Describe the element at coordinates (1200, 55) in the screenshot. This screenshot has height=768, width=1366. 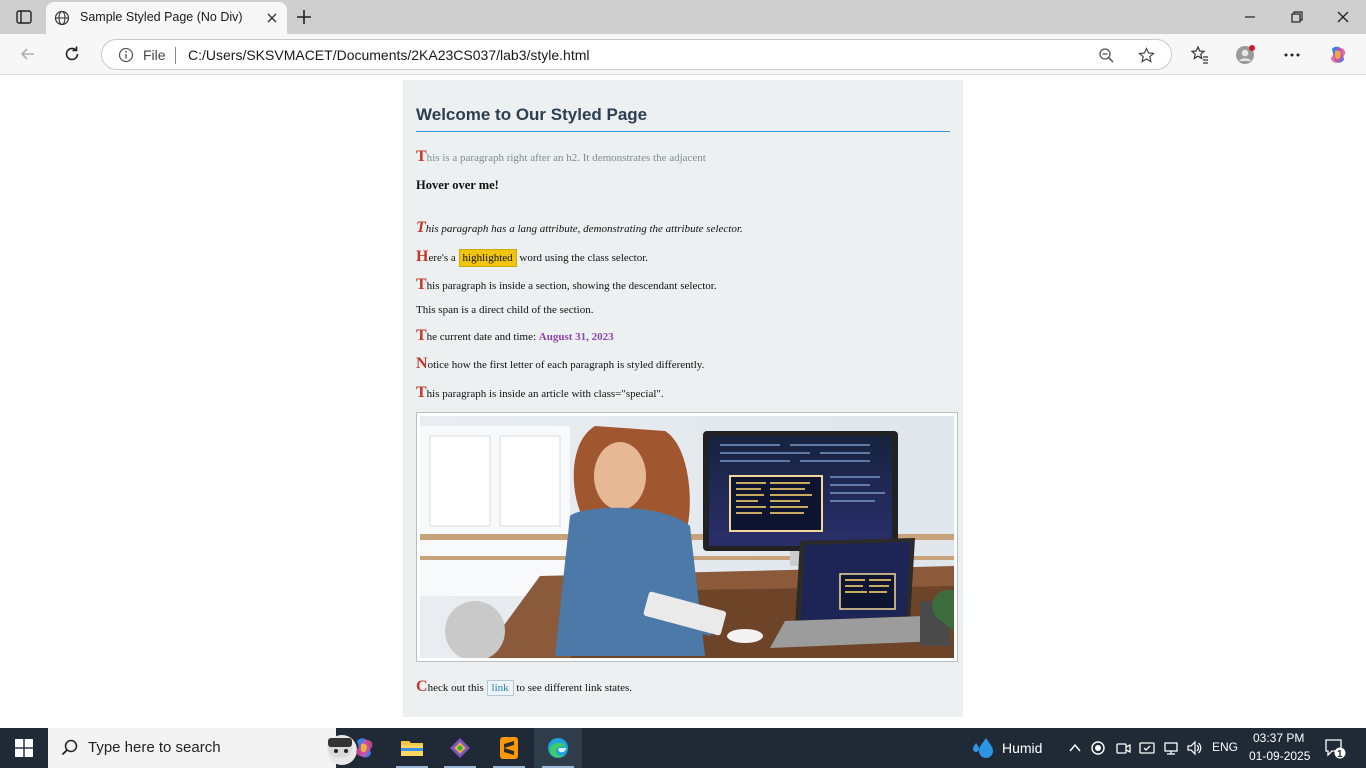
I see `favorites-icon` at that location.